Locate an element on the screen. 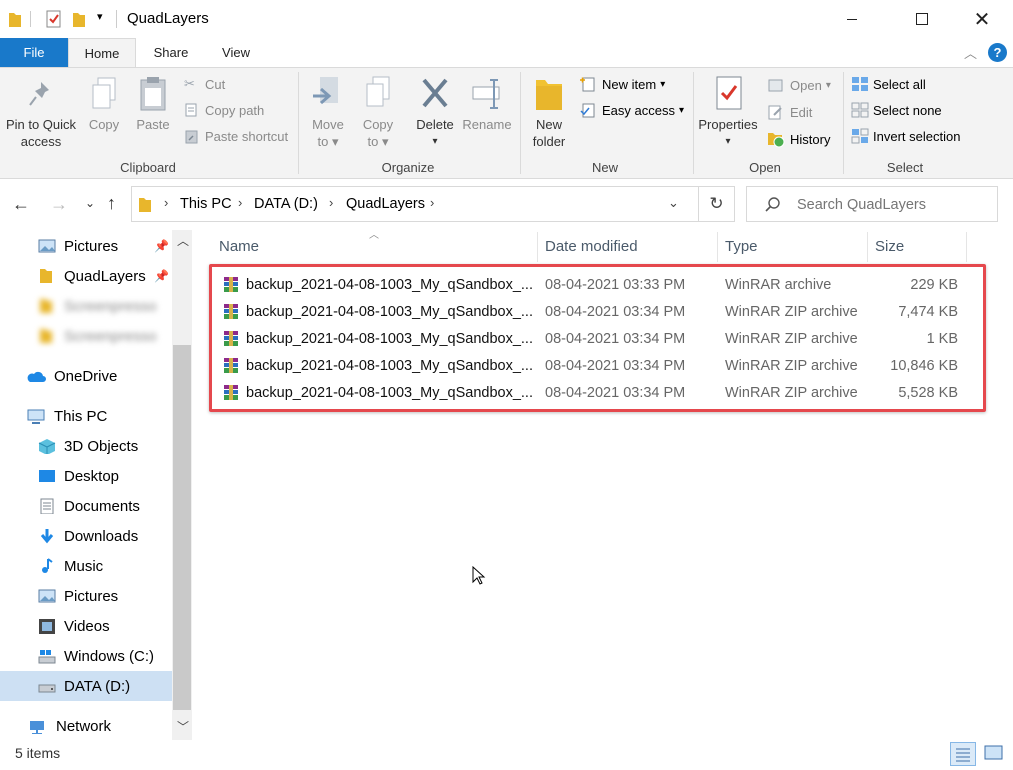 The image size is (1013, 770). copy-path-button: Copy path is located at coordinates (224, 110).